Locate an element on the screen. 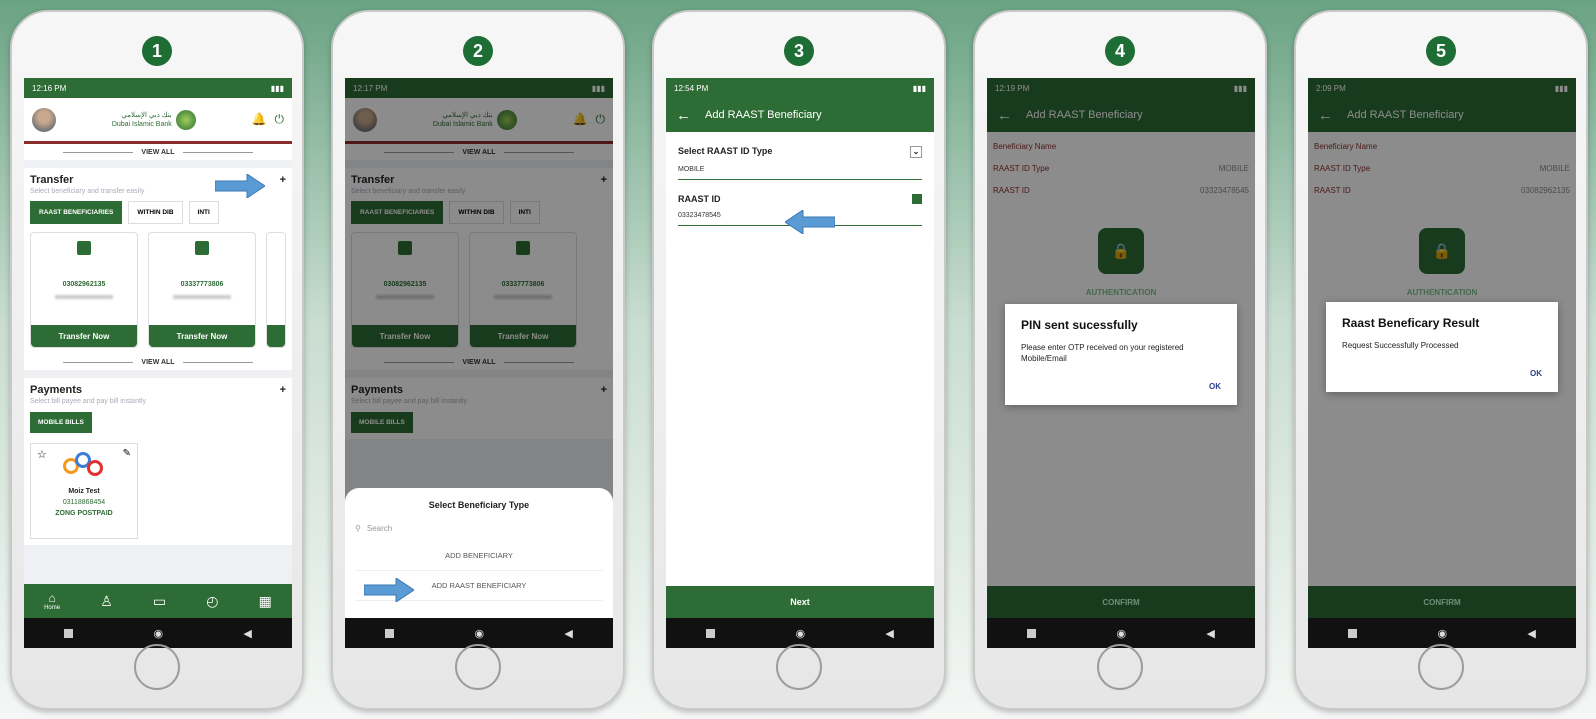  search-icon: ⚲ is located at coordinates (358, 528).